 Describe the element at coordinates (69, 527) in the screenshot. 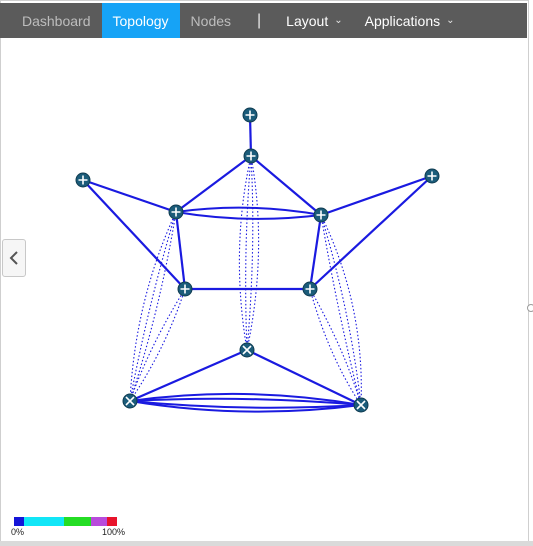

I see `utilization-legend: 0% 100%` at that location.